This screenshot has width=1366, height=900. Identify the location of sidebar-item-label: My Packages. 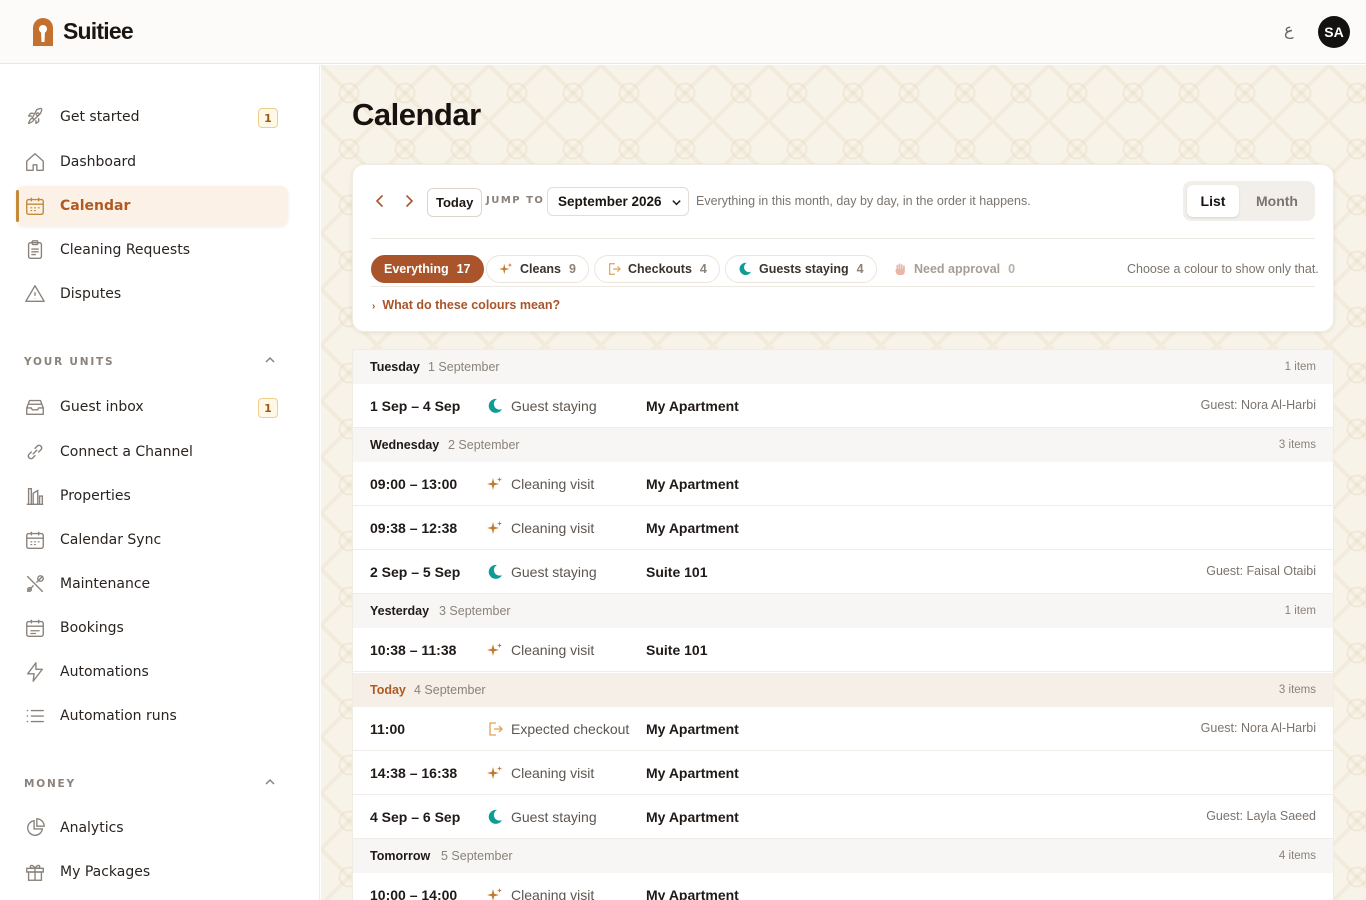
(105, 872).